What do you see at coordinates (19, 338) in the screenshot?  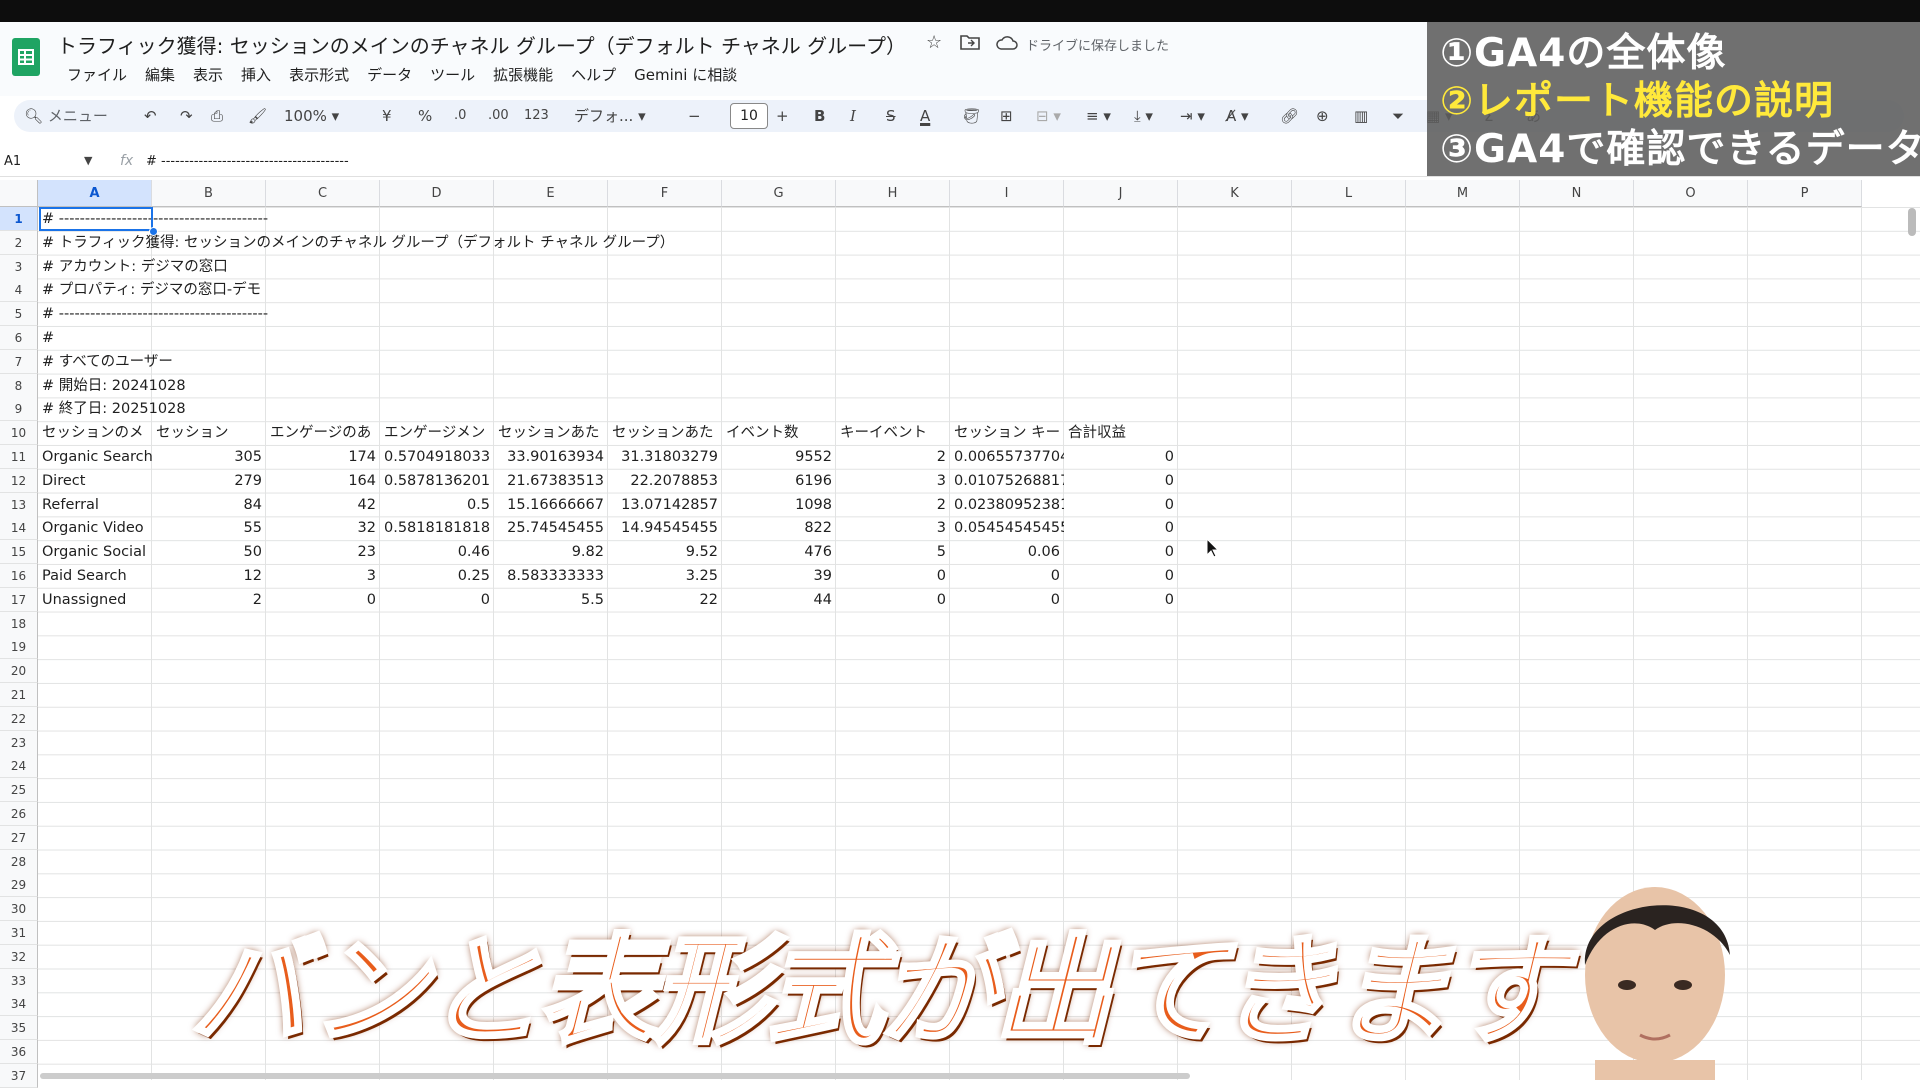 I see `row-header: 6` at bounding box center [19, 338].